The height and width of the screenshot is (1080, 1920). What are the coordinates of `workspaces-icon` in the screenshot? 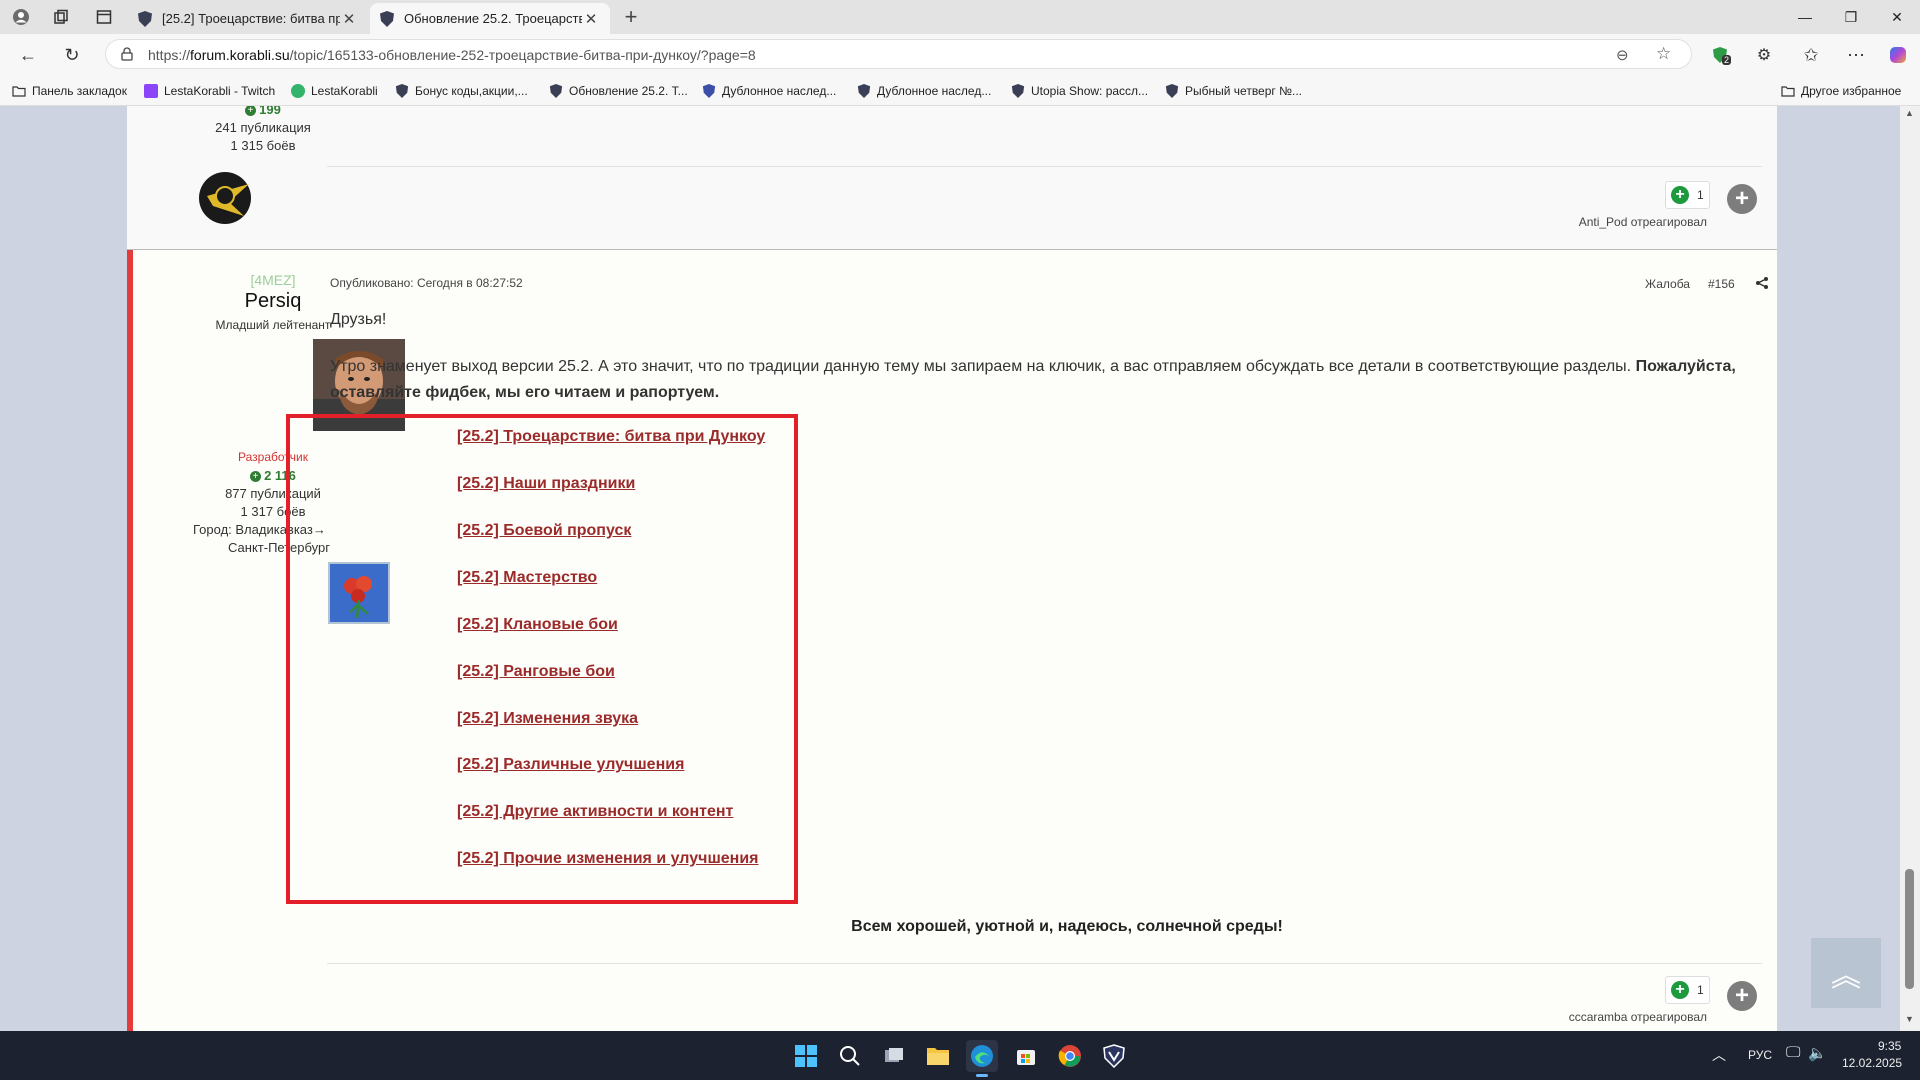 It's located at (61, 17).